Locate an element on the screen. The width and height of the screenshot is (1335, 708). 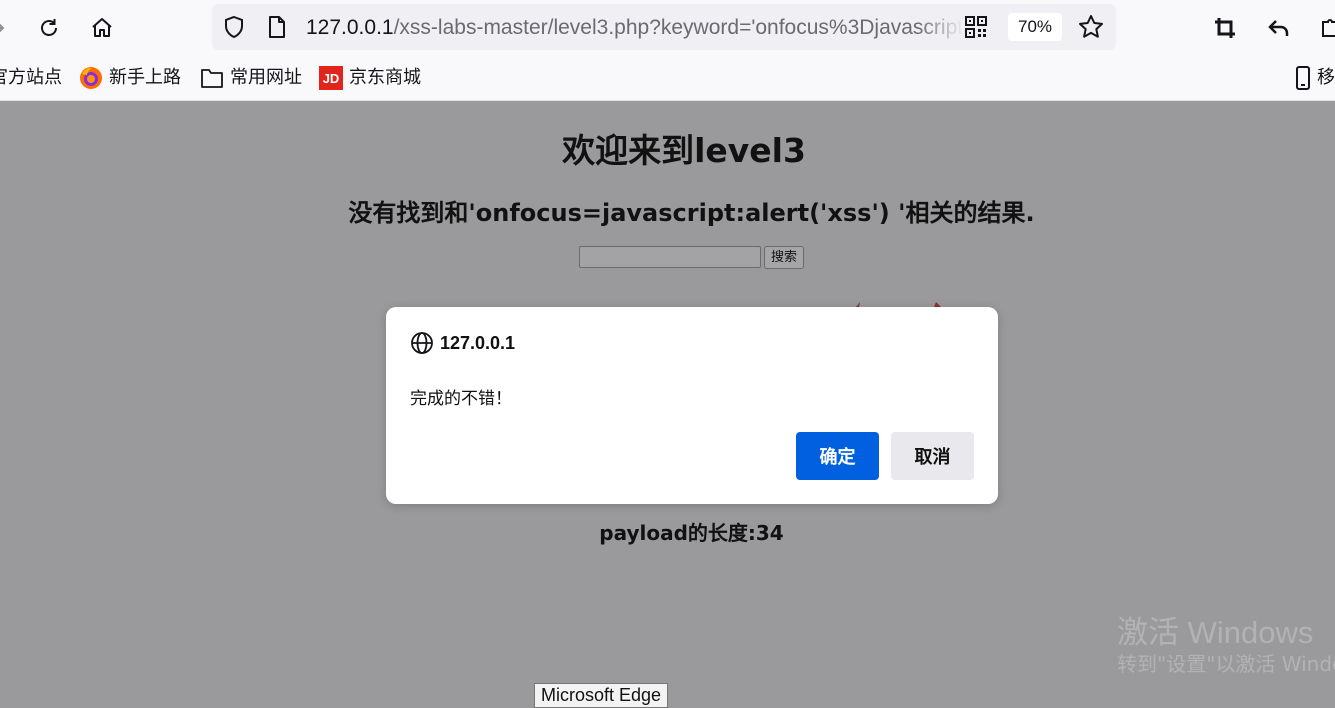
bookmark-common-sites: 常用网址 is located at coordinates (251, 78).